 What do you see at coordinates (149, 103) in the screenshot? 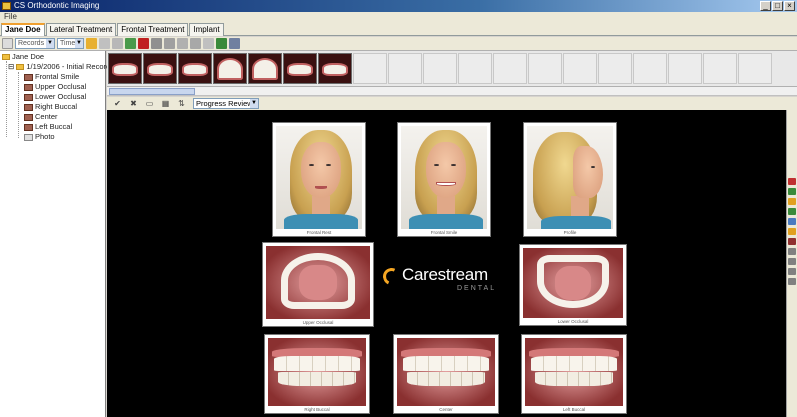
I see `folder-icon: ▭` at bounding box center [149, 103].